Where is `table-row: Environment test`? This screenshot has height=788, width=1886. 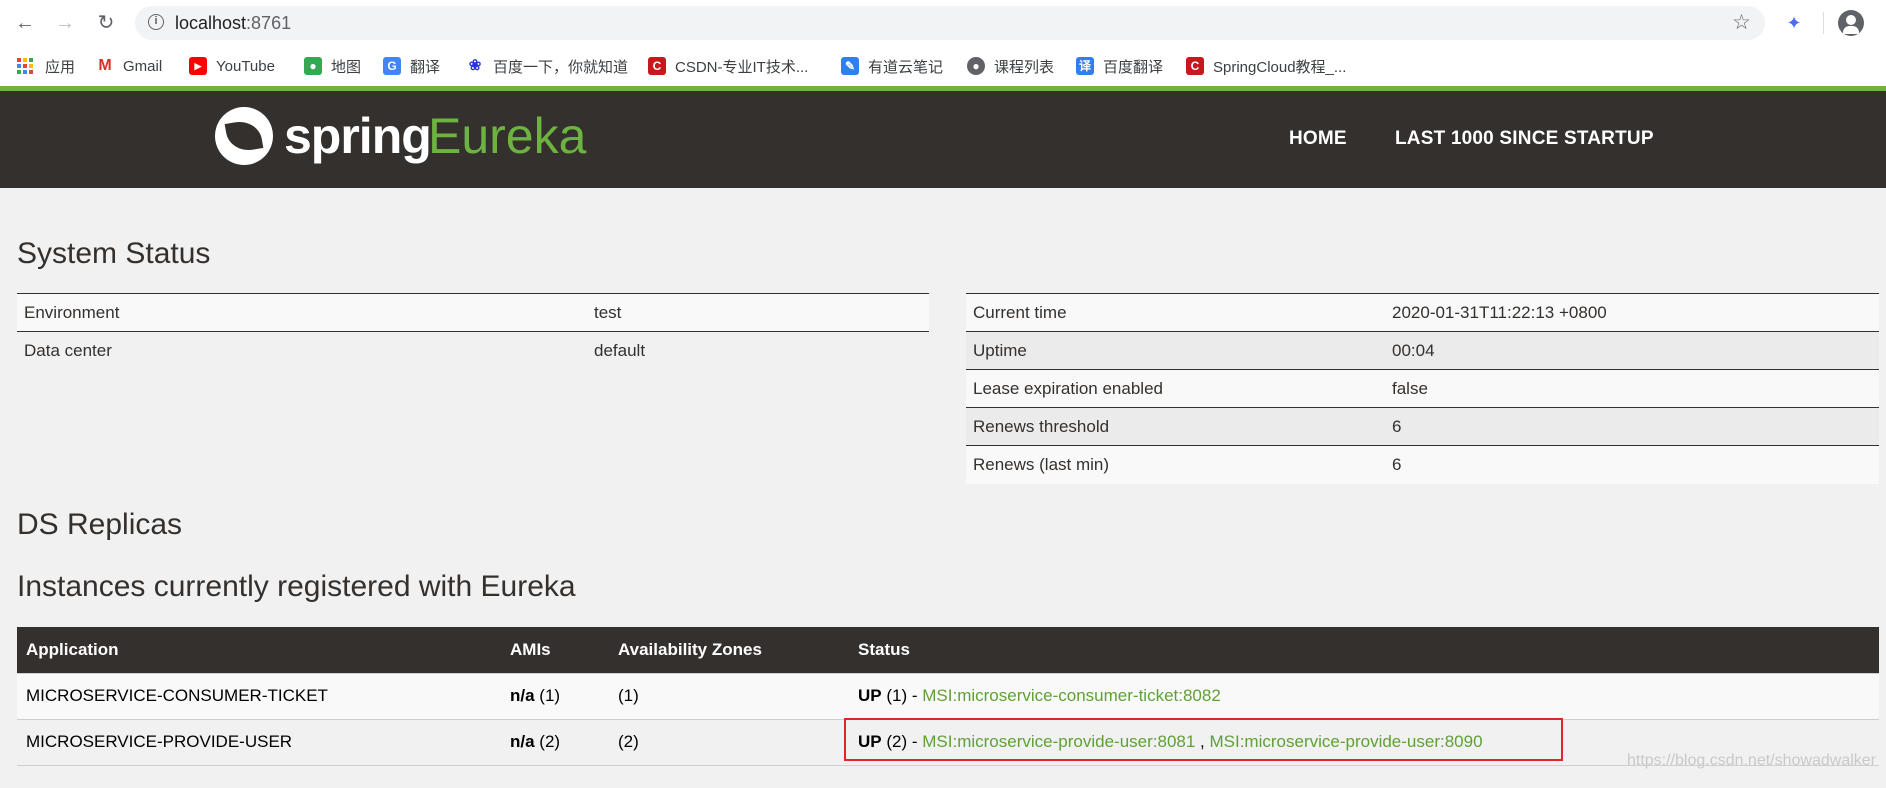
table-row: Environment test is located at coordinates (473, 312).